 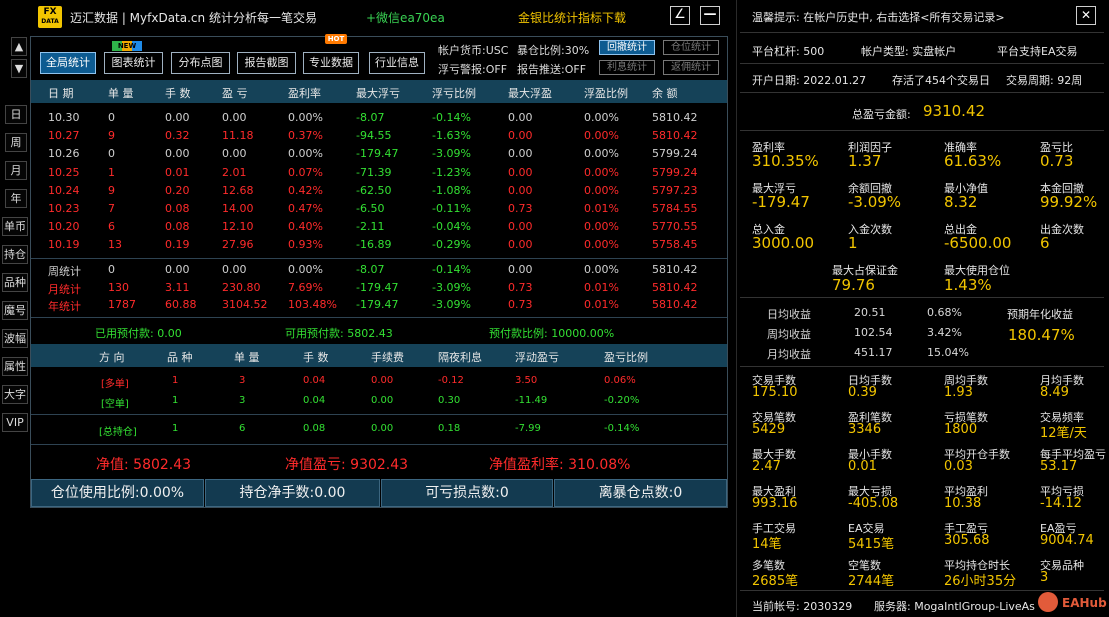 I want to click on side-nav-item: 持仓, so click(x=15, y=254).